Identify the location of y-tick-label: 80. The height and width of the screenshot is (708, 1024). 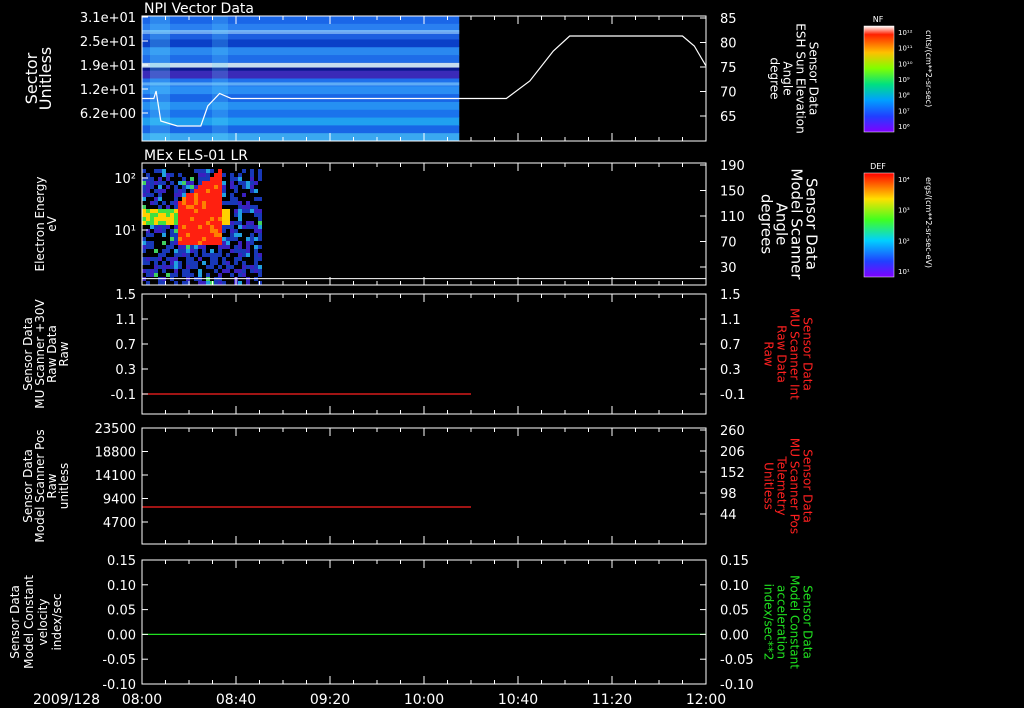
(728, 44).